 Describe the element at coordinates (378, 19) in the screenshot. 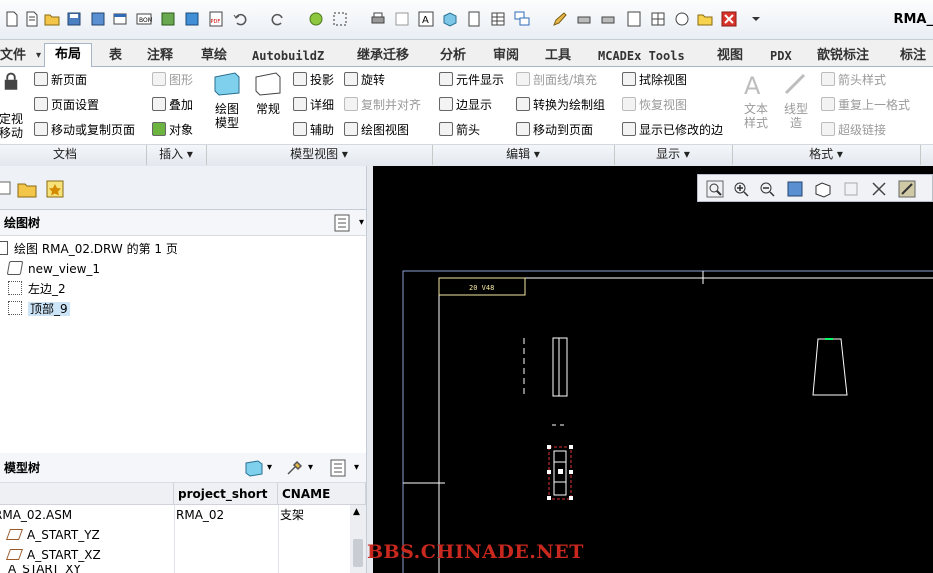

I see `print-icon` at that location.